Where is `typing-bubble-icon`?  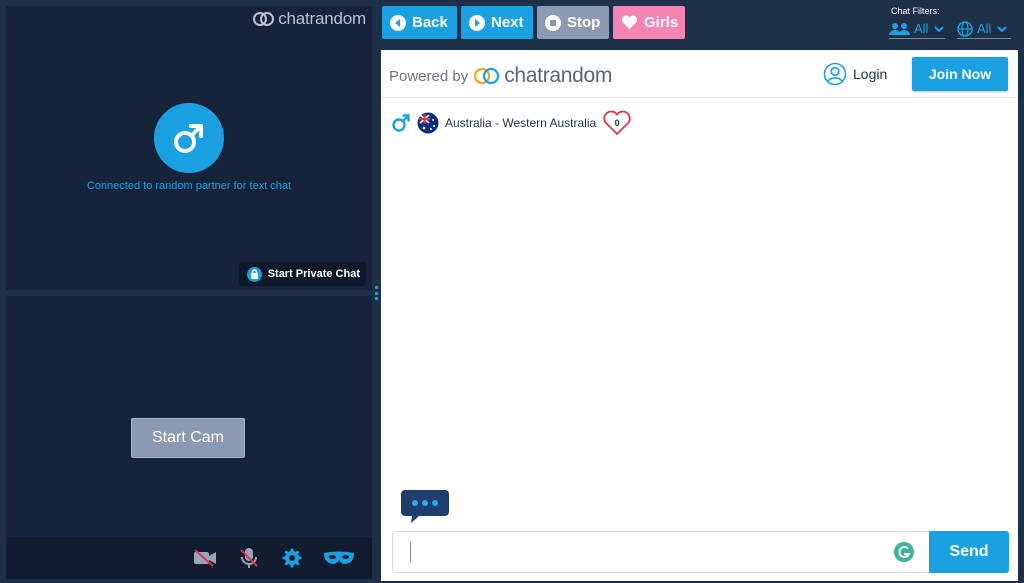
typing-bubble-icon is located at coordinates (425, 509).